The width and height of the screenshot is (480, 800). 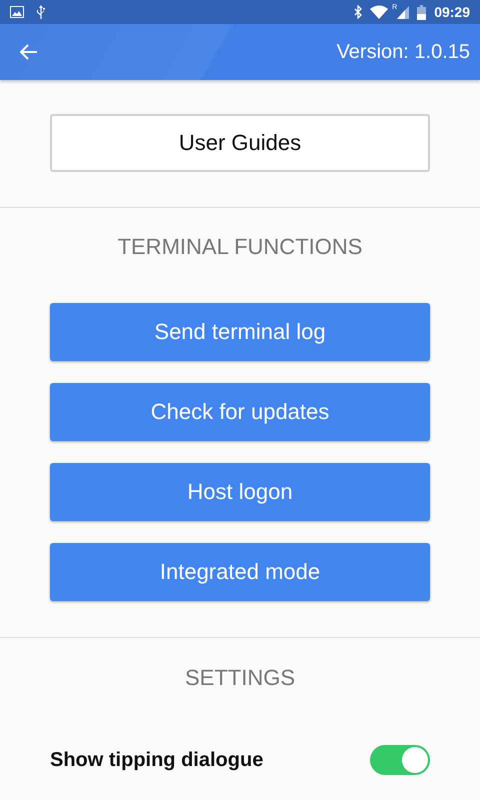 What do you see at coordinates (240, 492) in the screenshot?
I see `action-button: Host logon` at bounding box center [240, 492].